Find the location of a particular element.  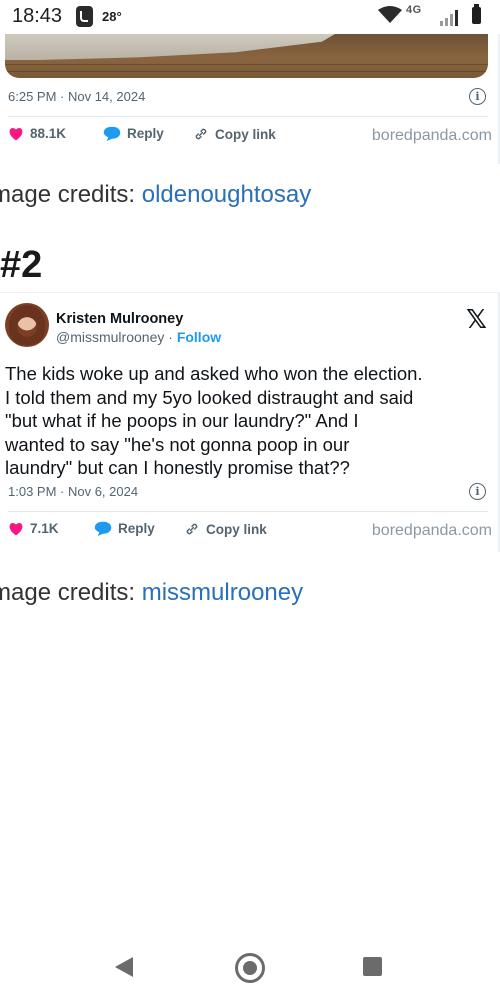

image-credits: mage credits: missmulrooney is located at coordinates (151, 593).